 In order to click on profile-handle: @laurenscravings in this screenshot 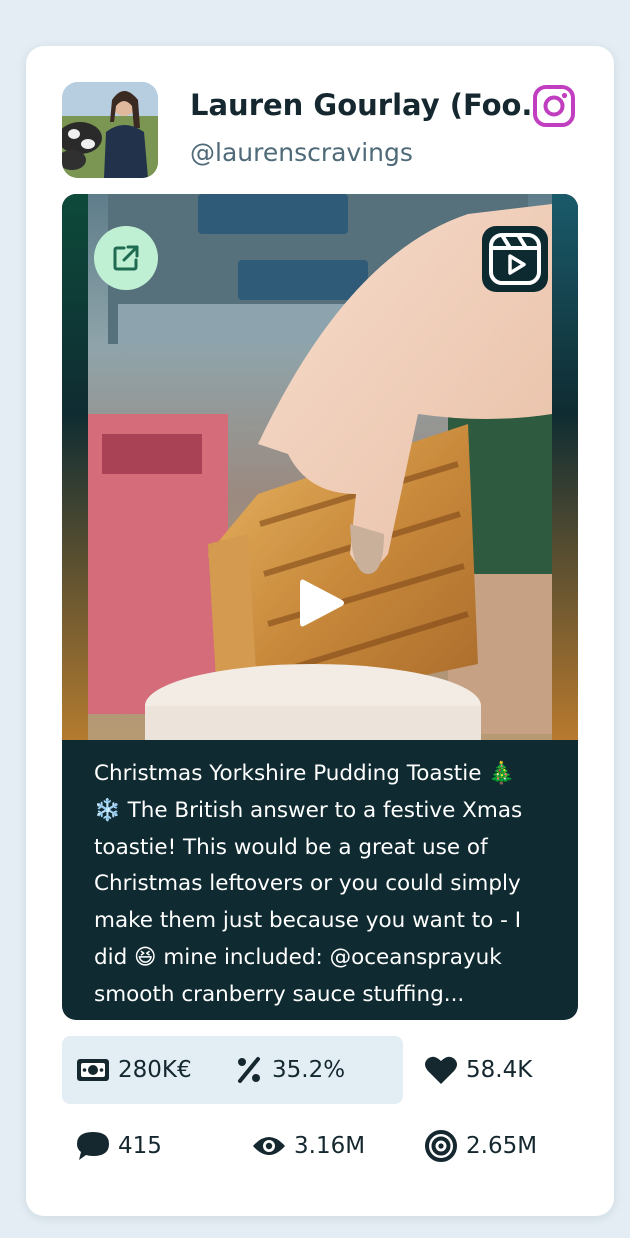, I will do `click(301, 152)`.